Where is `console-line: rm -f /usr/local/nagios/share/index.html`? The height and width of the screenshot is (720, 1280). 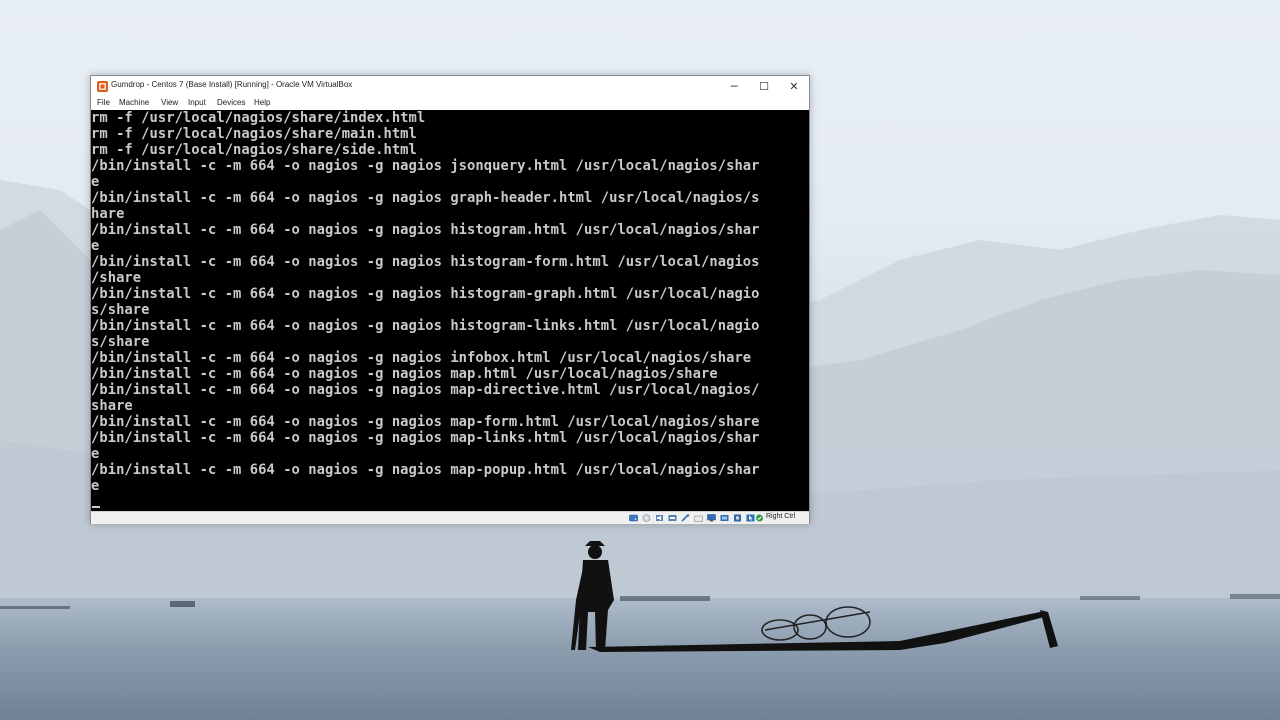
console-line: rm -f /usr/local/nagios/share/index.html is located at coordinates (258, 118).